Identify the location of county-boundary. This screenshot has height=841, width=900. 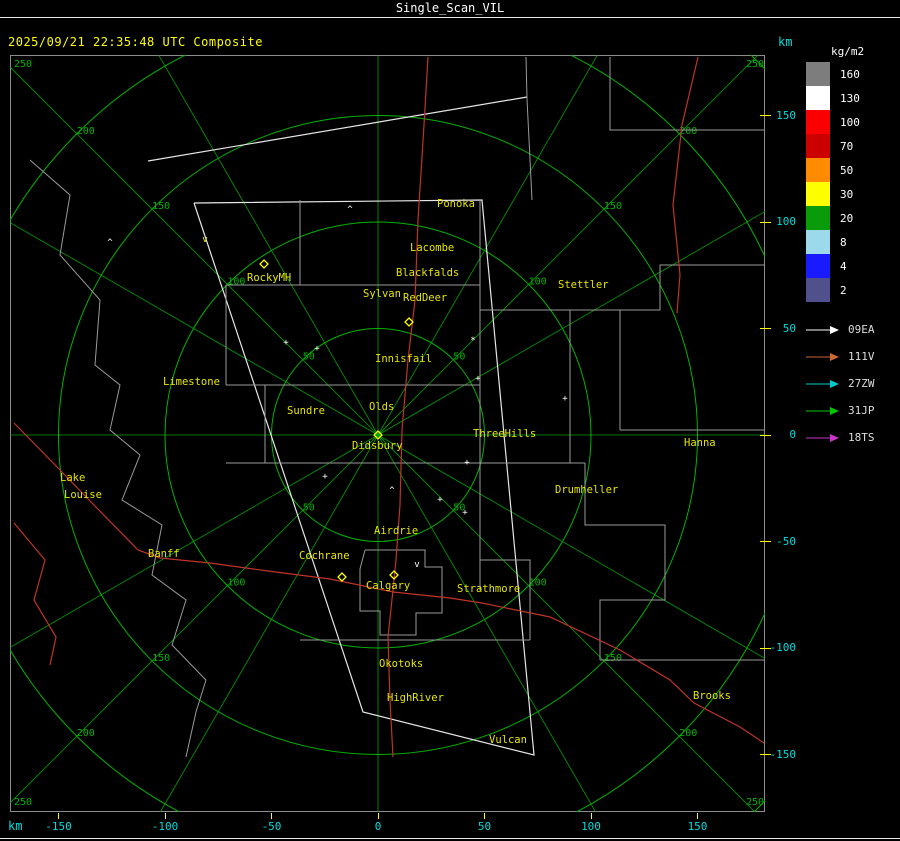
(529, 128).